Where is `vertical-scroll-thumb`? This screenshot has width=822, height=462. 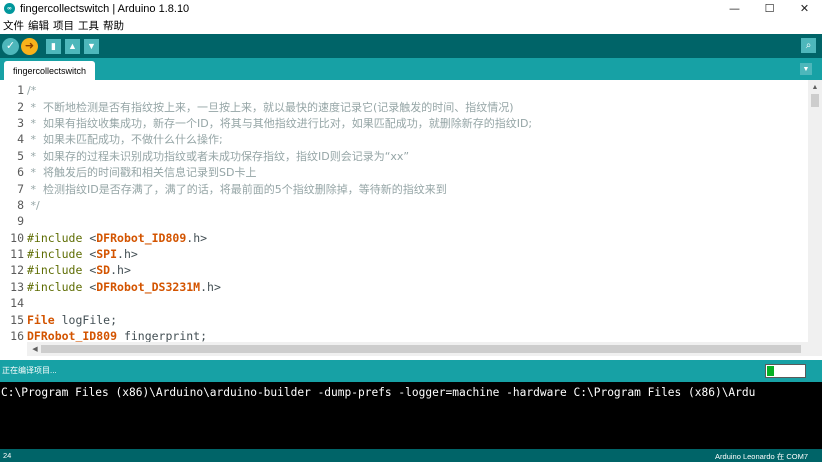 vertical-scroll-thumb is located at coordinates (815, 100).